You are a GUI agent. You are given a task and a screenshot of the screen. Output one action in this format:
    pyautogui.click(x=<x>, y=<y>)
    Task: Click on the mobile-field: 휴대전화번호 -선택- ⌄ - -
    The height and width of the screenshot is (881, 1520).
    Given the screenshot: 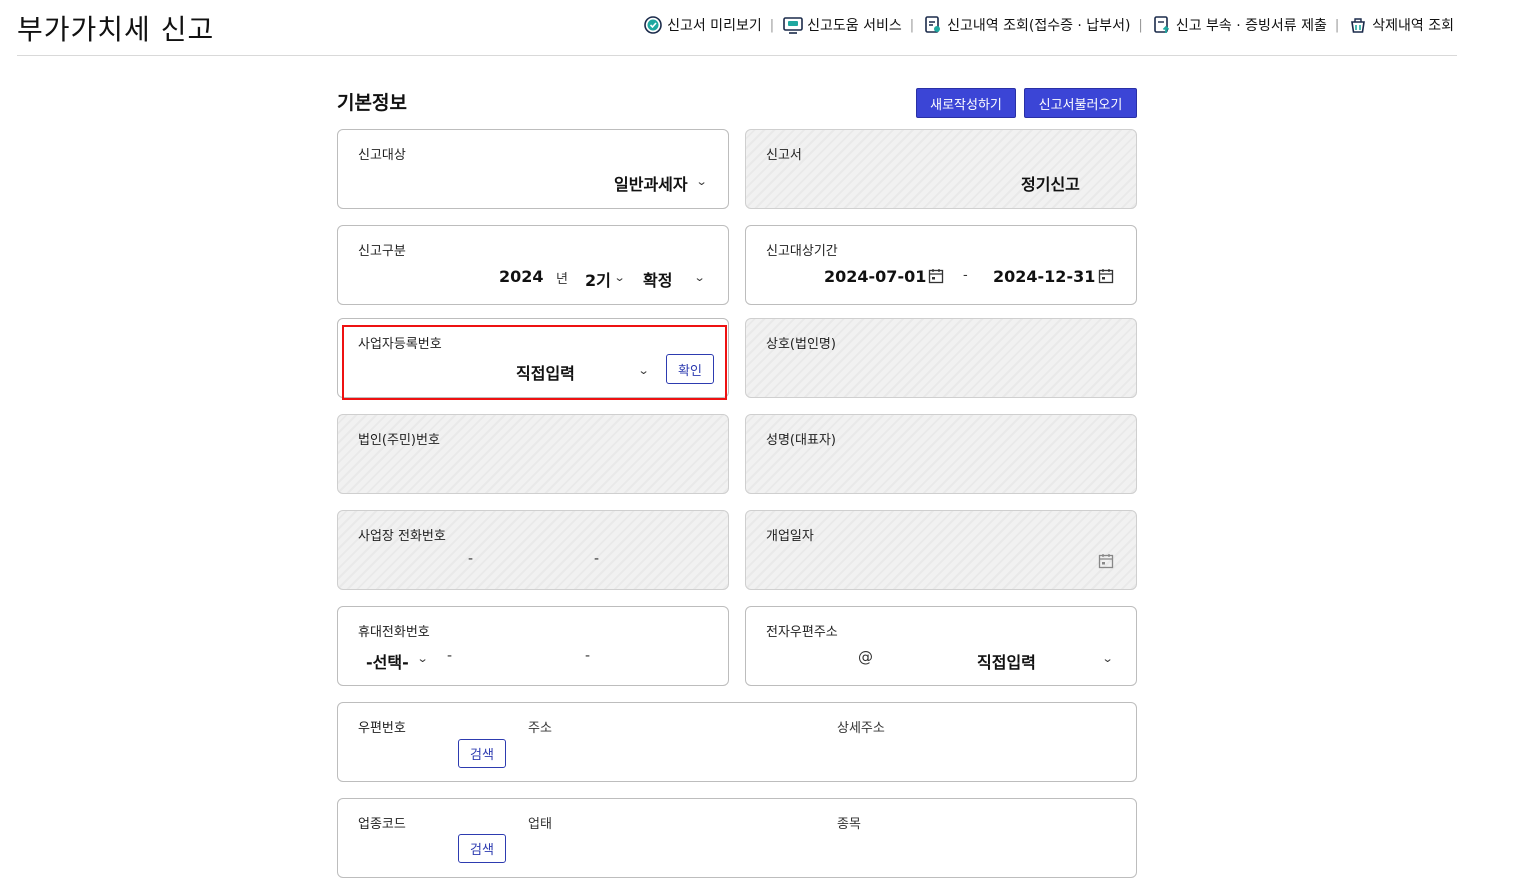 What is the action you would take?
    pyautogui.click(x=533, y=646)
    